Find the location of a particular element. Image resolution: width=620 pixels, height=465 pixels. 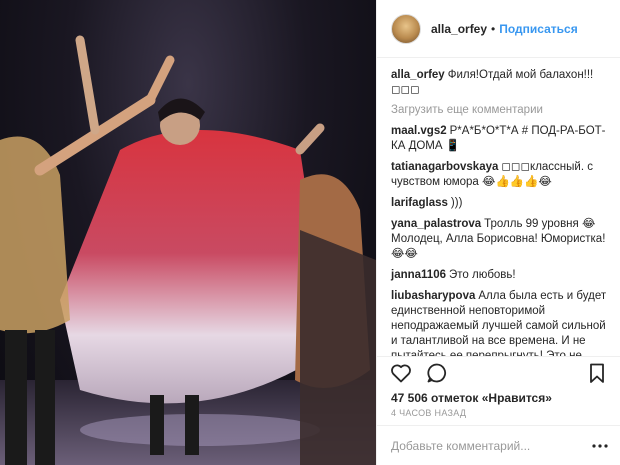

likes-count: 47 506 отметок «Нравится» is located at coordinates (471, 398).